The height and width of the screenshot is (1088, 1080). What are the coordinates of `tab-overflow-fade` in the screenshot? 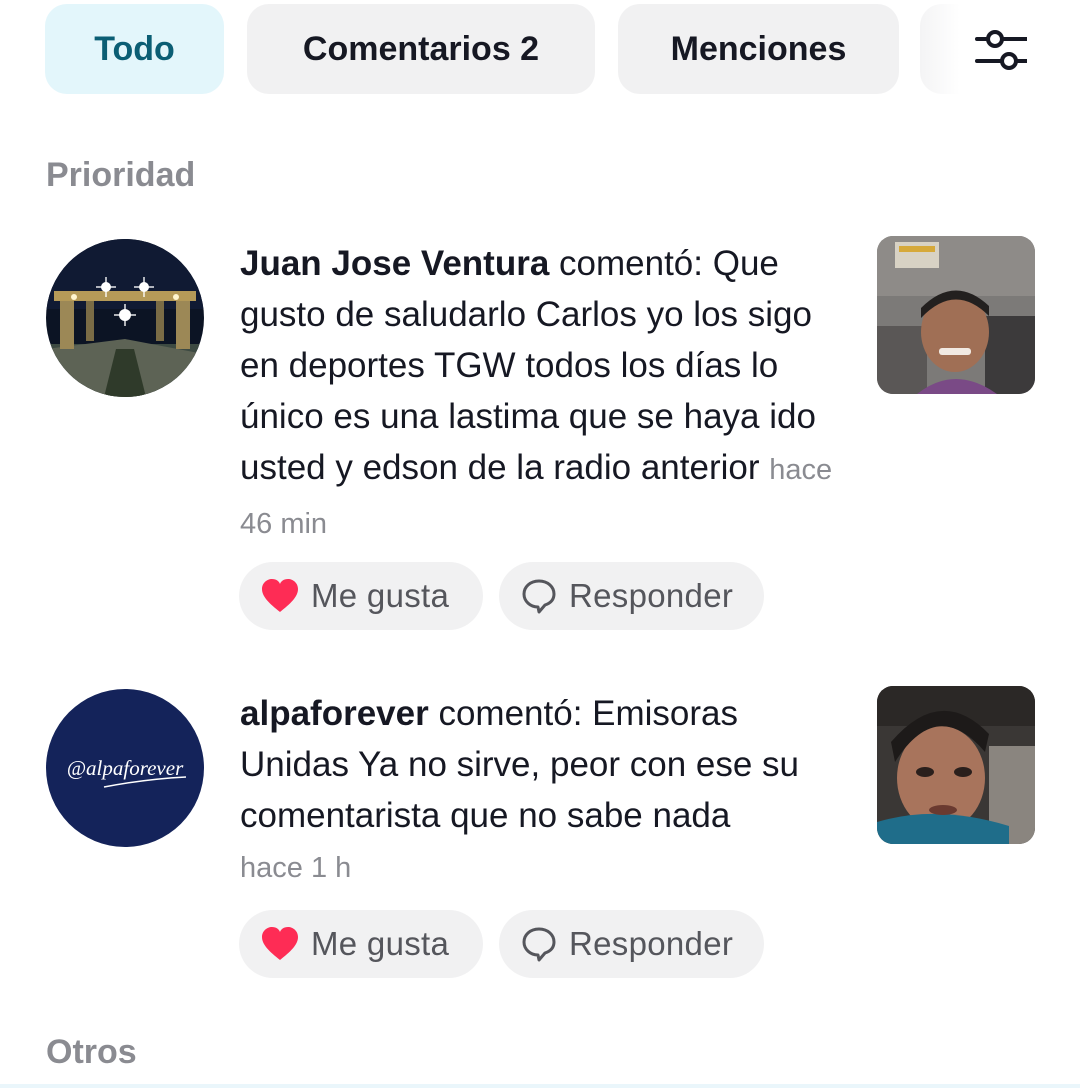 It's located at (940, 49).